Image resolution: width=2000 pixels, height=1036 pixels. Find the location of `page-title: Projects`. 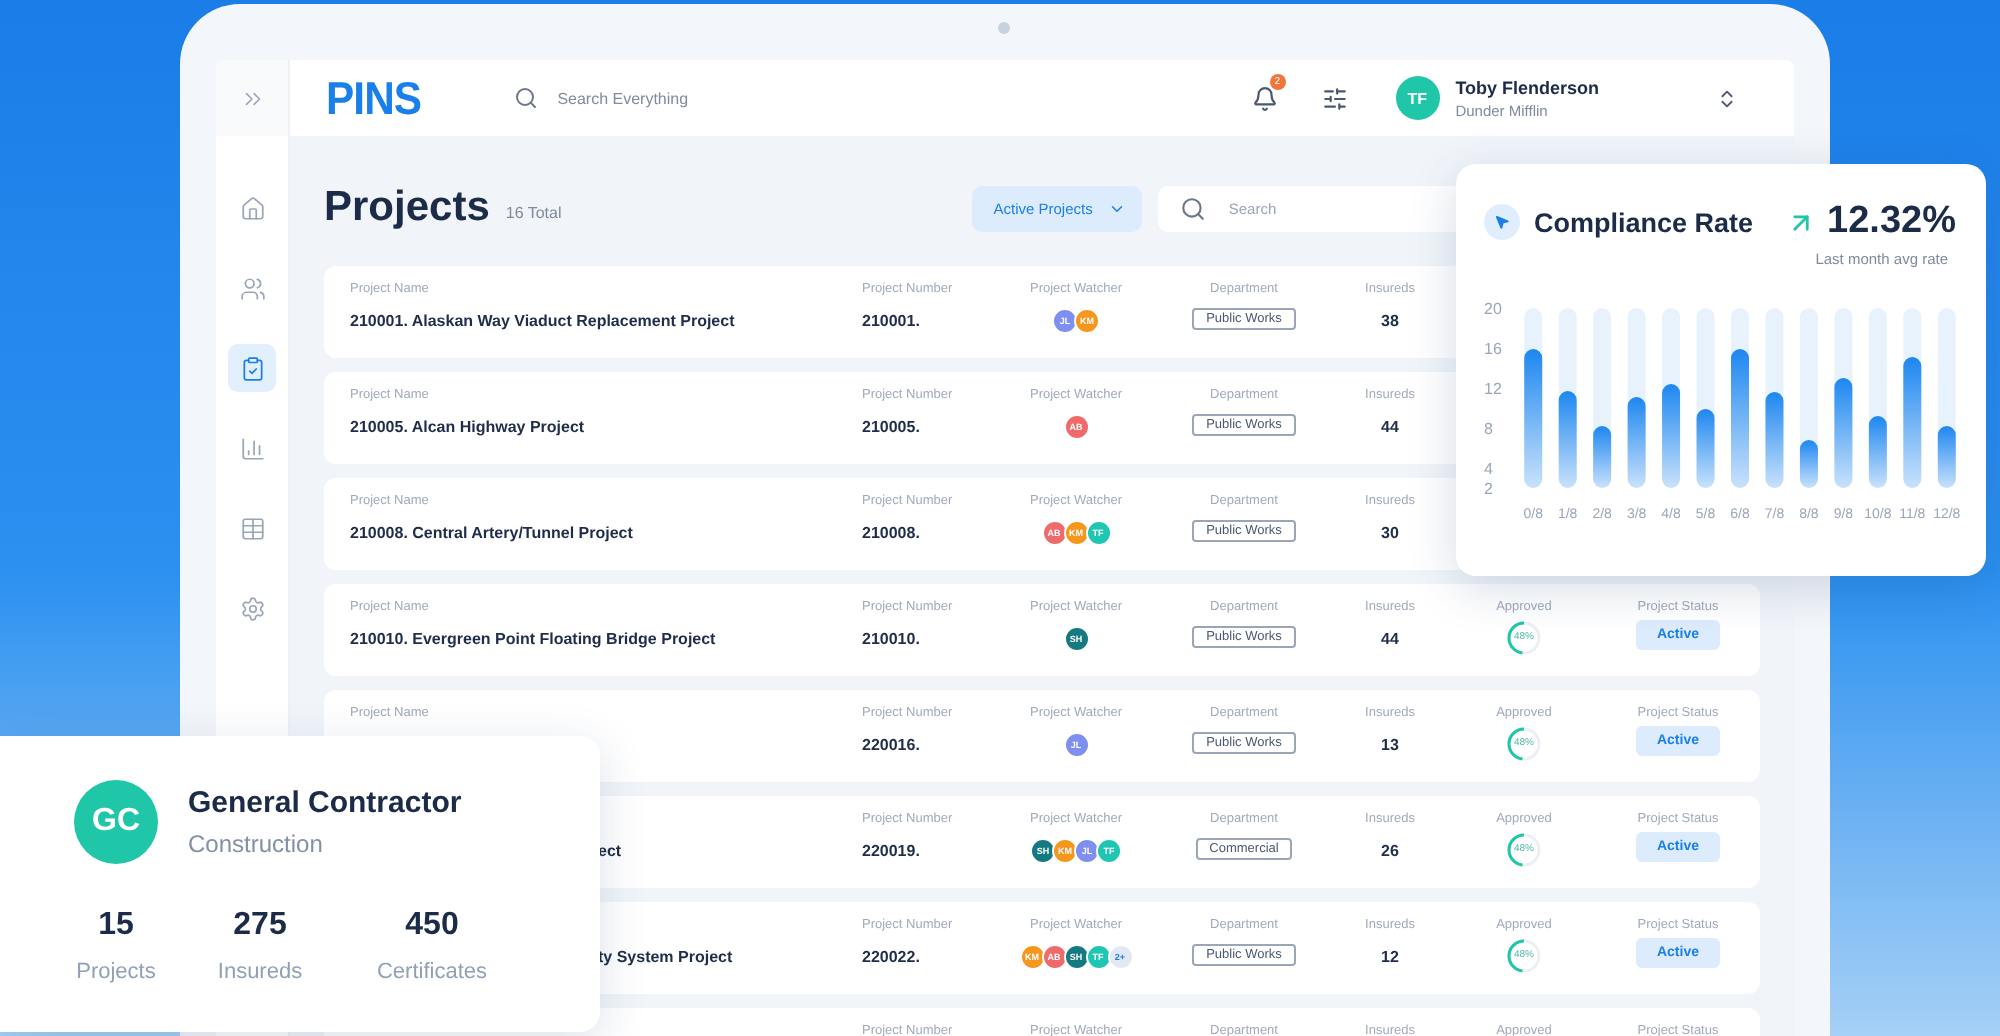

page-title: Projects is located at coordinates (407, 208).